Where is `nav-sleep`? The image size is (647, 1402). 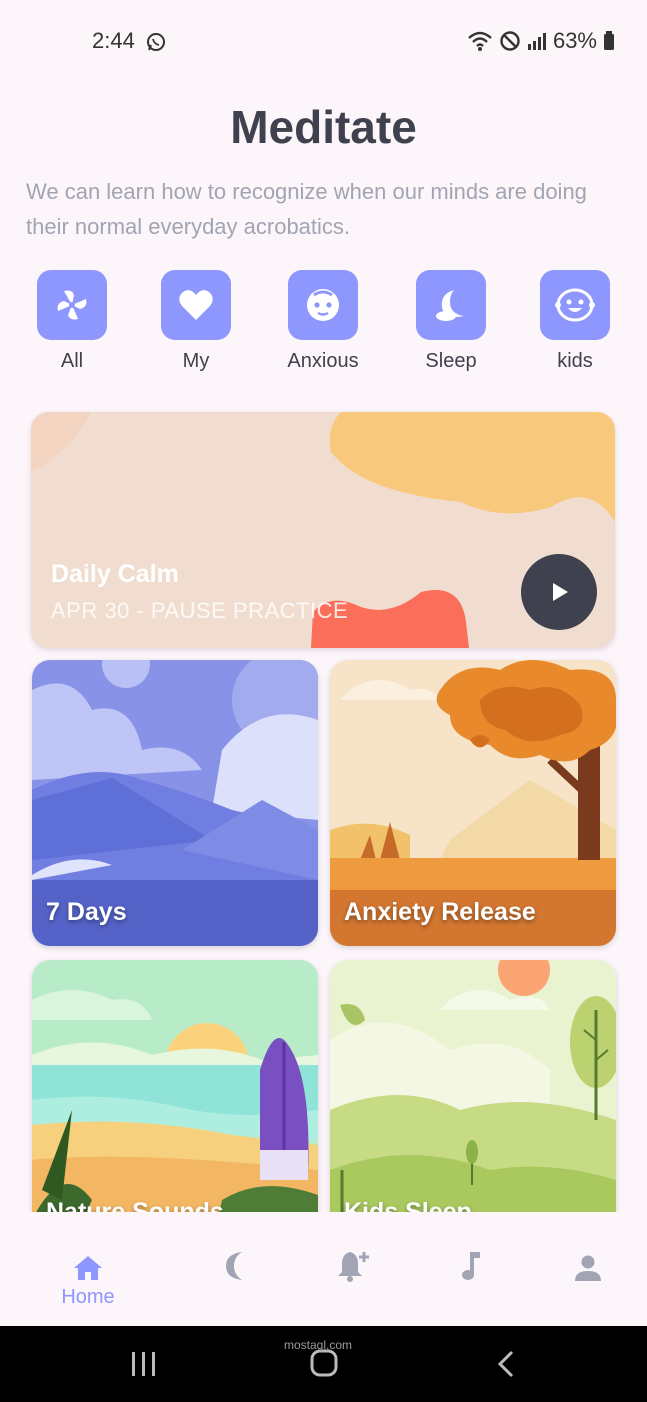 nav-sleep is located at coordinates (236, 1265).